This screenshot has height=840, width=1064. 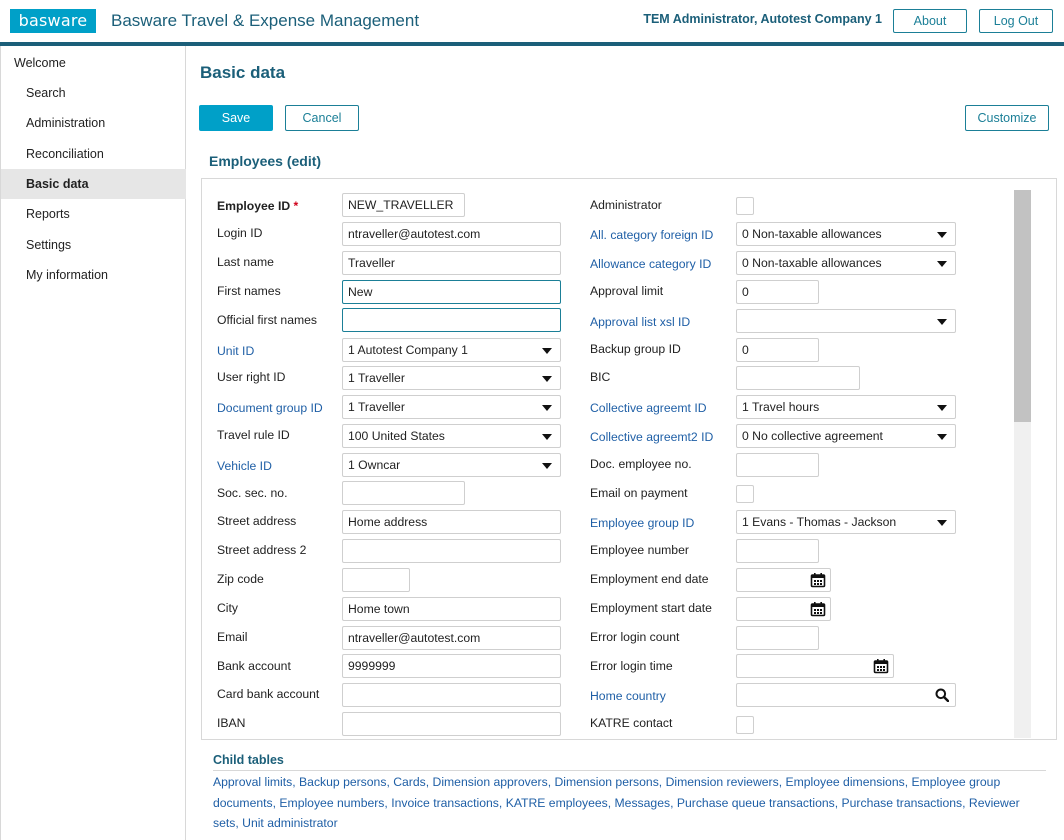 What do you see at coordinates (254, 666) in the screenshot?
I see `bank-account-label: Bank account` at bounding box center [254, 666].